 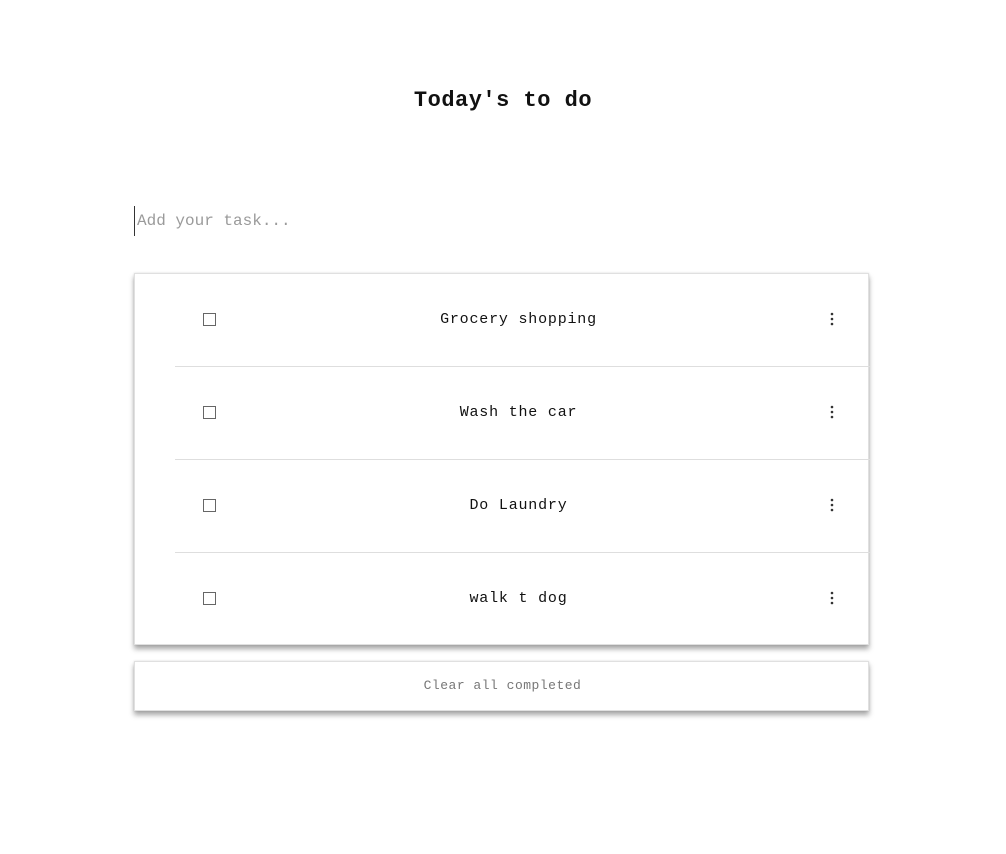 I want to click on task-item: walk t dog, so click(x=502, y=599).